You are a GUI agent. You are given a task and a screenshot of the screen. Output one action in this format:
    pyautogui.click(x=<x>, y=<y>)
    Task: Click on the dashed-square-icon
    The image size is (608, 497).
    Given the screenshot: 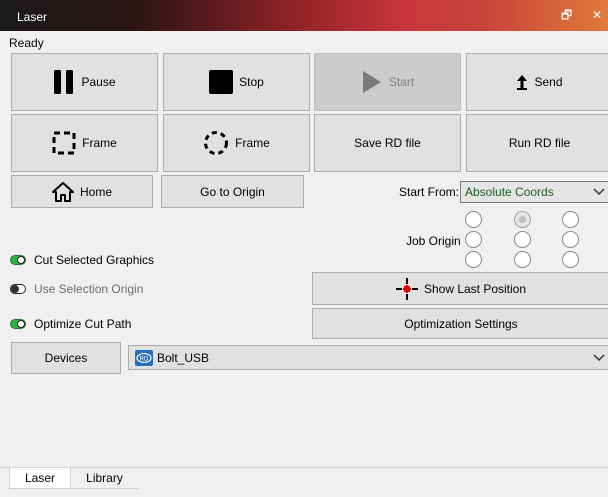 What is the action you would take?
    pyautogui.click(x=64, y=143)
    